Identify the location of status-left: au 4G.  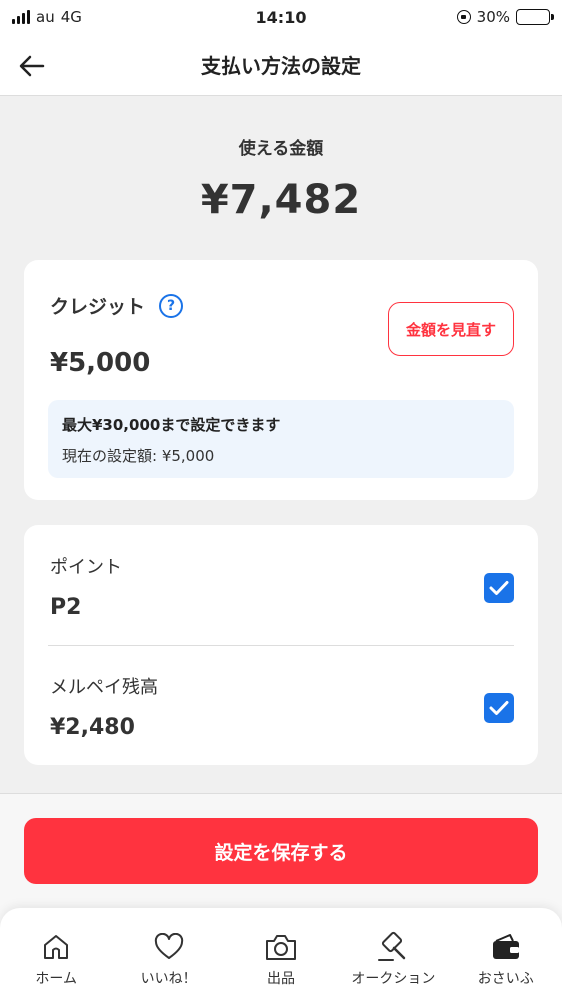
(47, 17).